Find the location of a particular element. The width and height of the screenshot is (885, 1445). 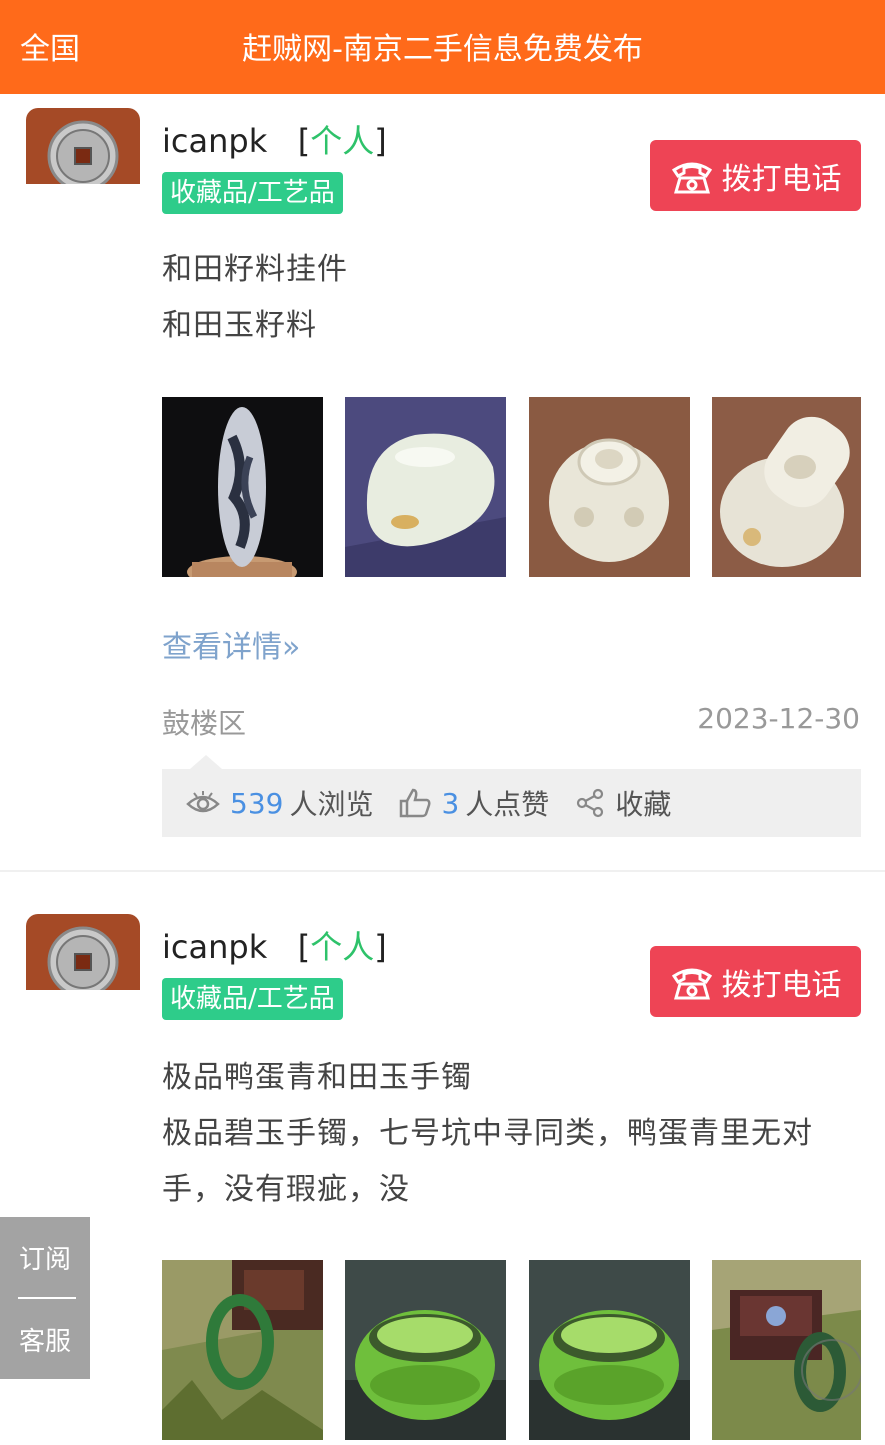

thumbs-up-icon is located at coordinates (415, 803).